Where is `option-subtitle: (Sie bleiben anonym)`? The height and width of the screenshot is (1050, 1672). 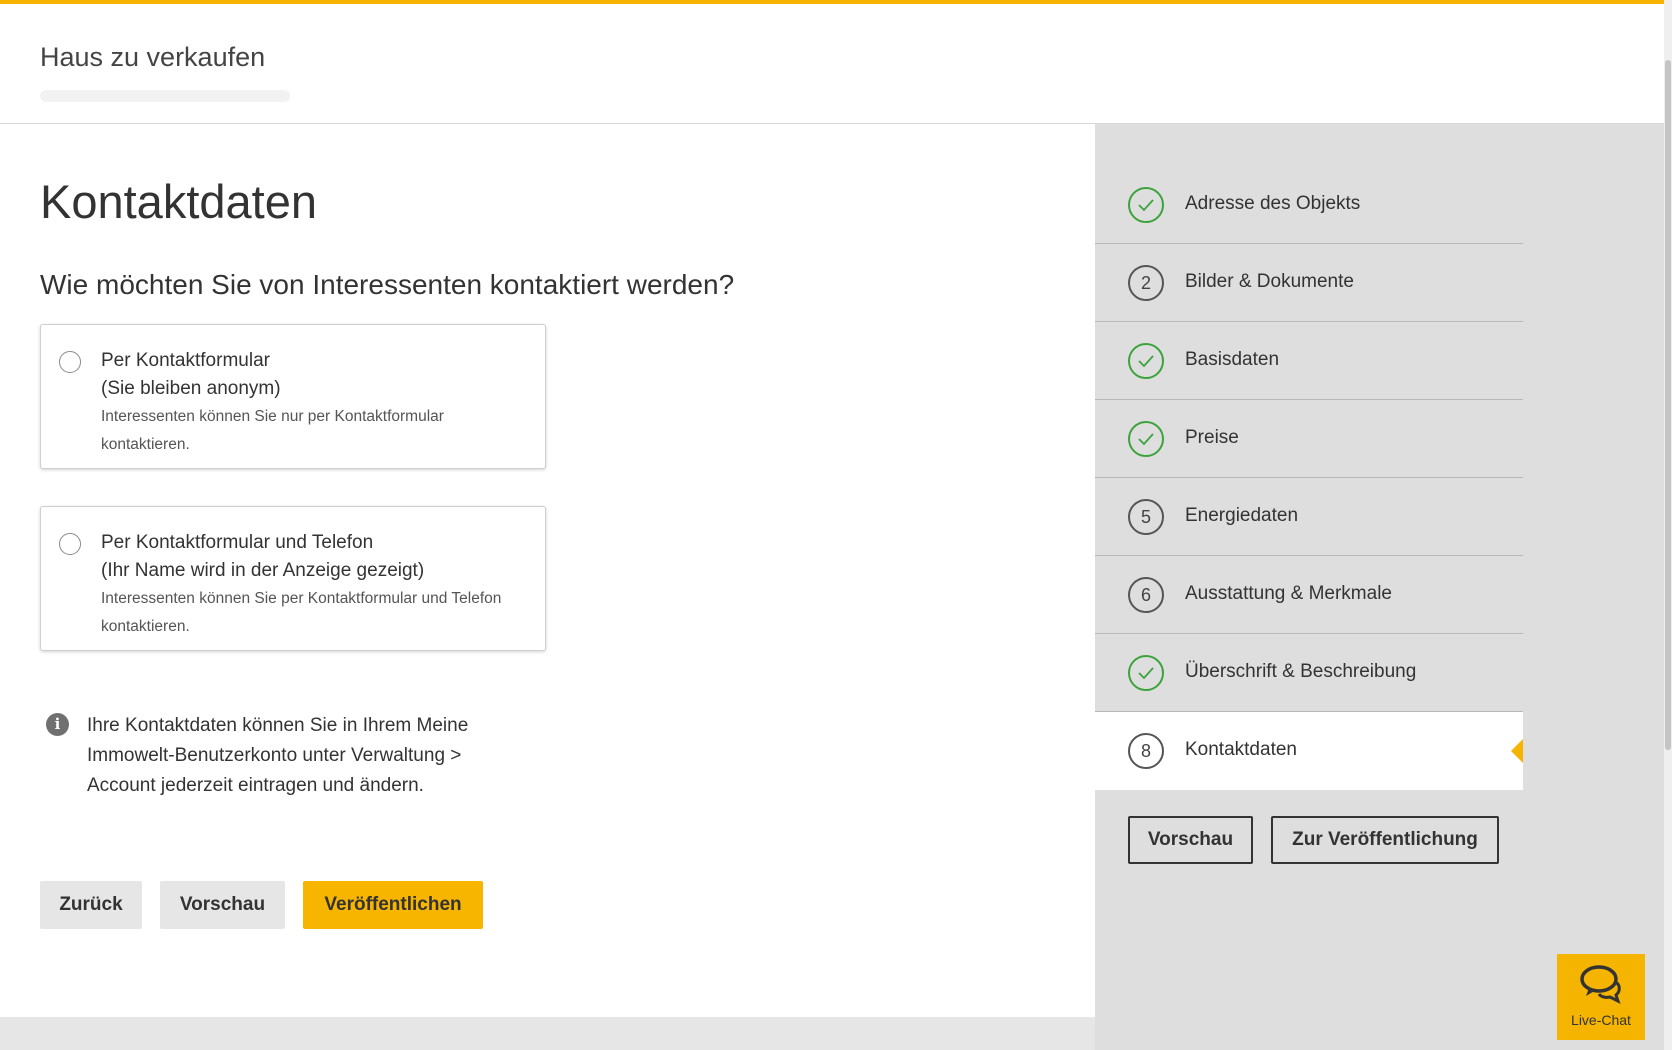
option-subtitle: (Sie bleiben anonym) is located at coordinates (191, 388).